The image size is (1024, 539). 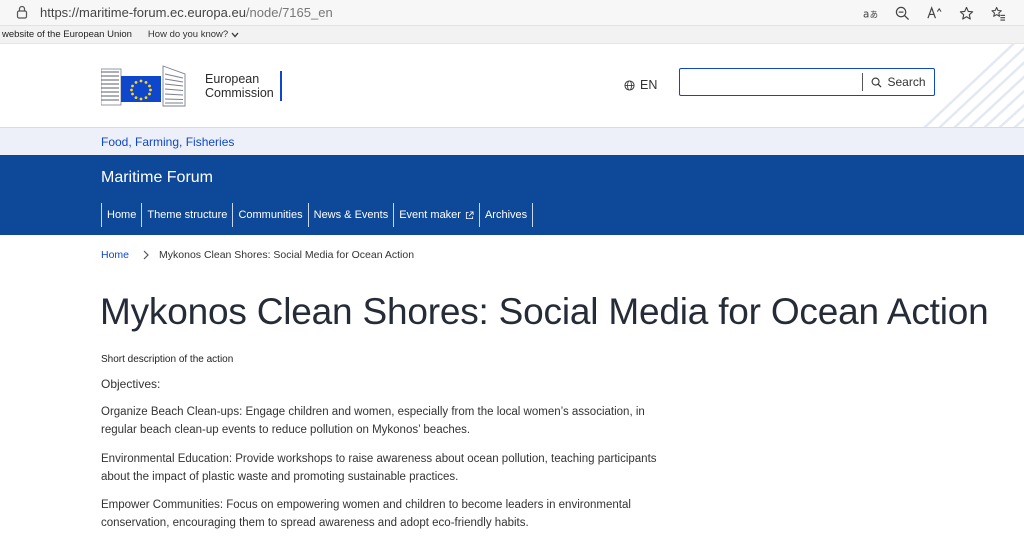 I want to click on nav-item-label: Home, so click(x=122, y=215).